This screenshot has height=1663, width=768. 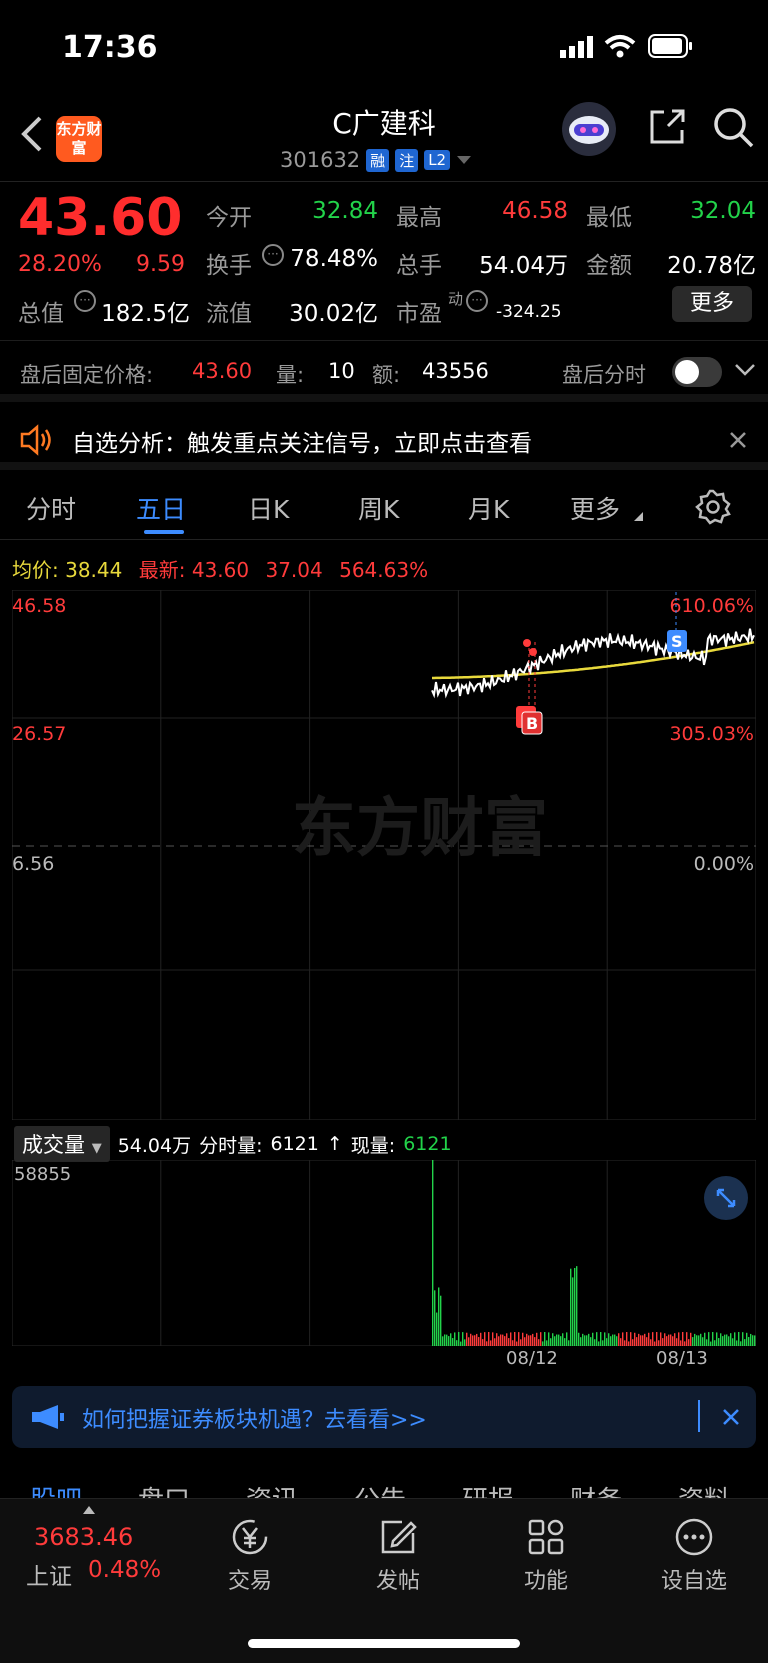 I want to click on battery-icon, so click(x=670, y=46).